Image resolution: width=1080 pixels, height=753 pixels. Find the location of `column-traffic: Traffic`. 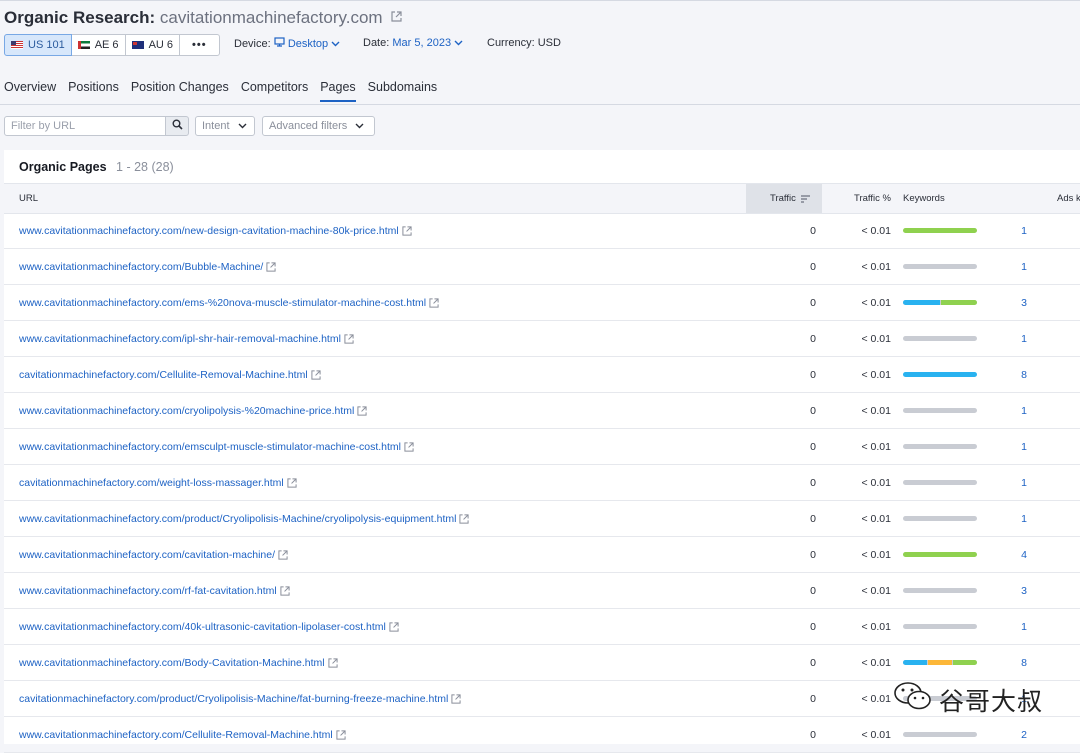

column-traffic: Traffic is located at coordinates (790, 198).